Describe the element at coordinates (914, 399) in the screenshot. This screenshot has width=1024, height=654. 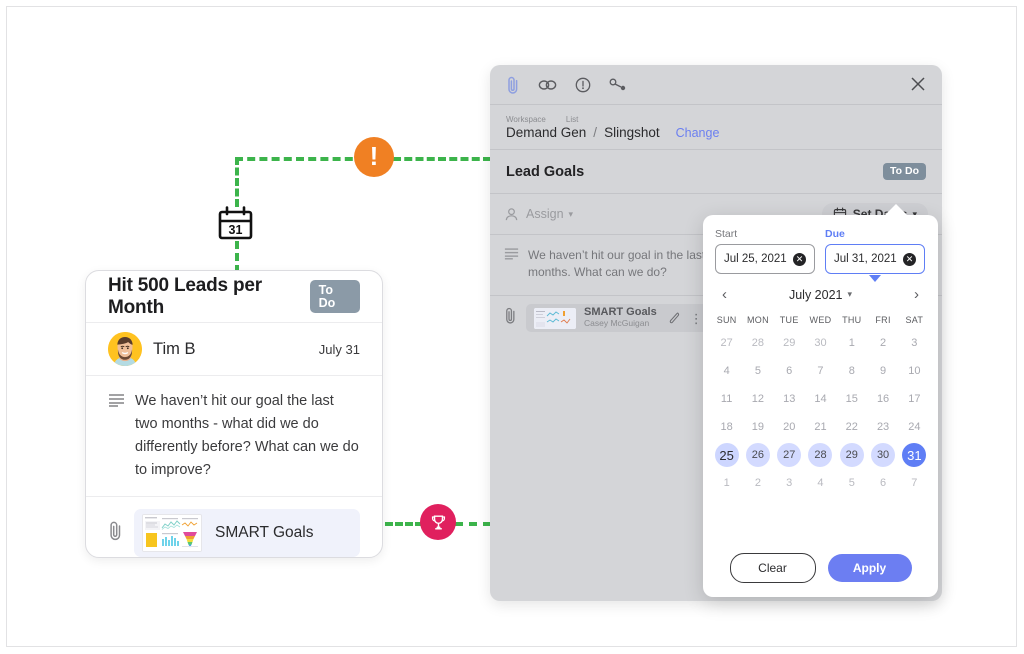
I see `calendar-day: 17` at that location.